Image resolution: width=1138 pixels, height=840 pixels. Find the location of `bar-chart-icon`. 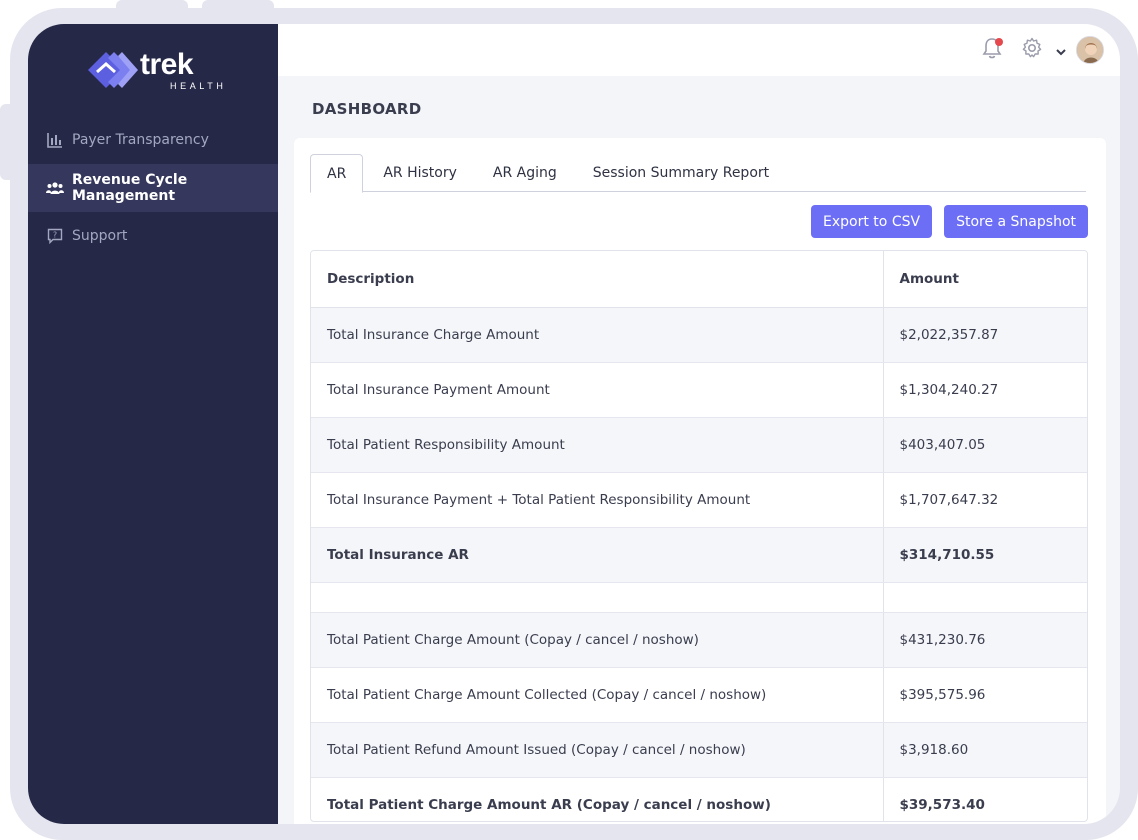

bar-chart-icon is located at coordinates (55, 140).